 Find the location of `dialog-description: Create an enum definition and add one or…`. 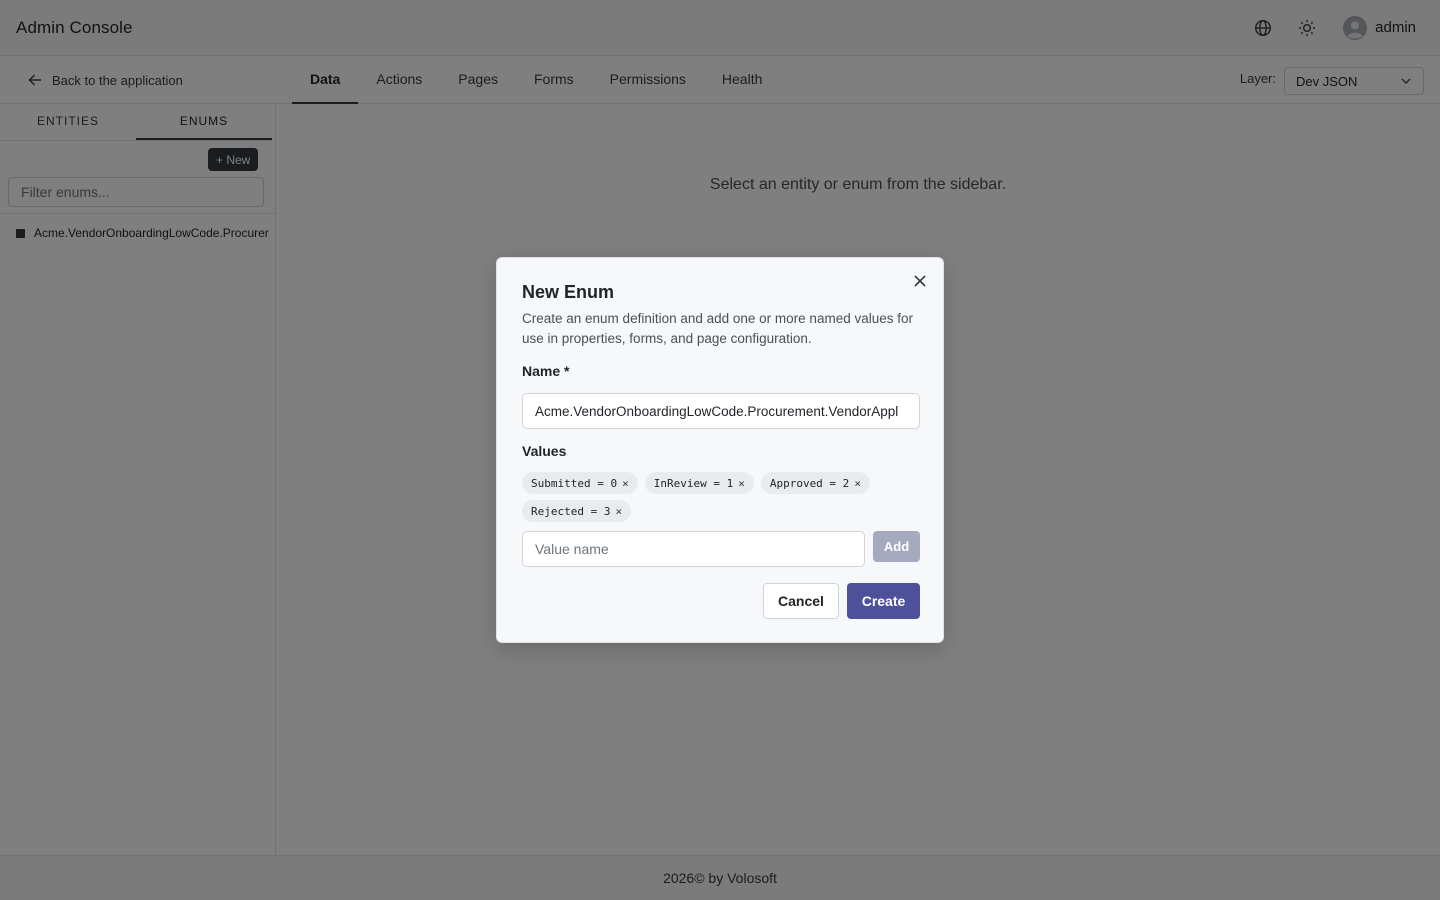

dialog-description: Create an enum definition and add one or… is located at coordinates (717, 328).